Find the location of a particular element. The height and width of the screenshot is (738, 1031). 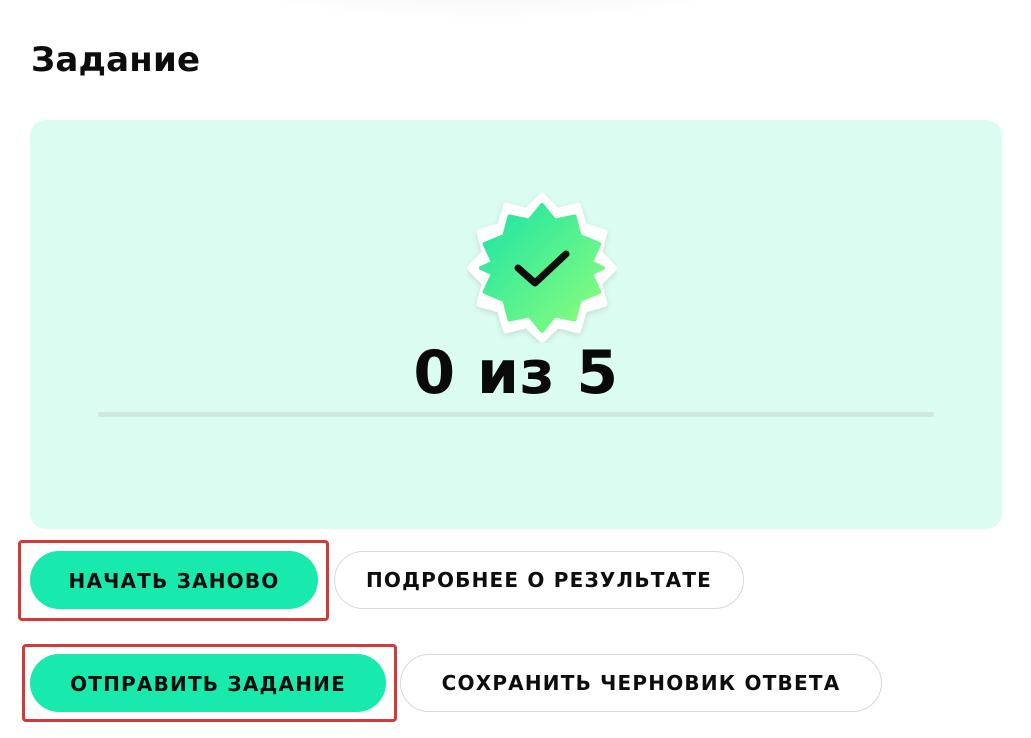

page-title: Задание is located at coordinates (116, 60).